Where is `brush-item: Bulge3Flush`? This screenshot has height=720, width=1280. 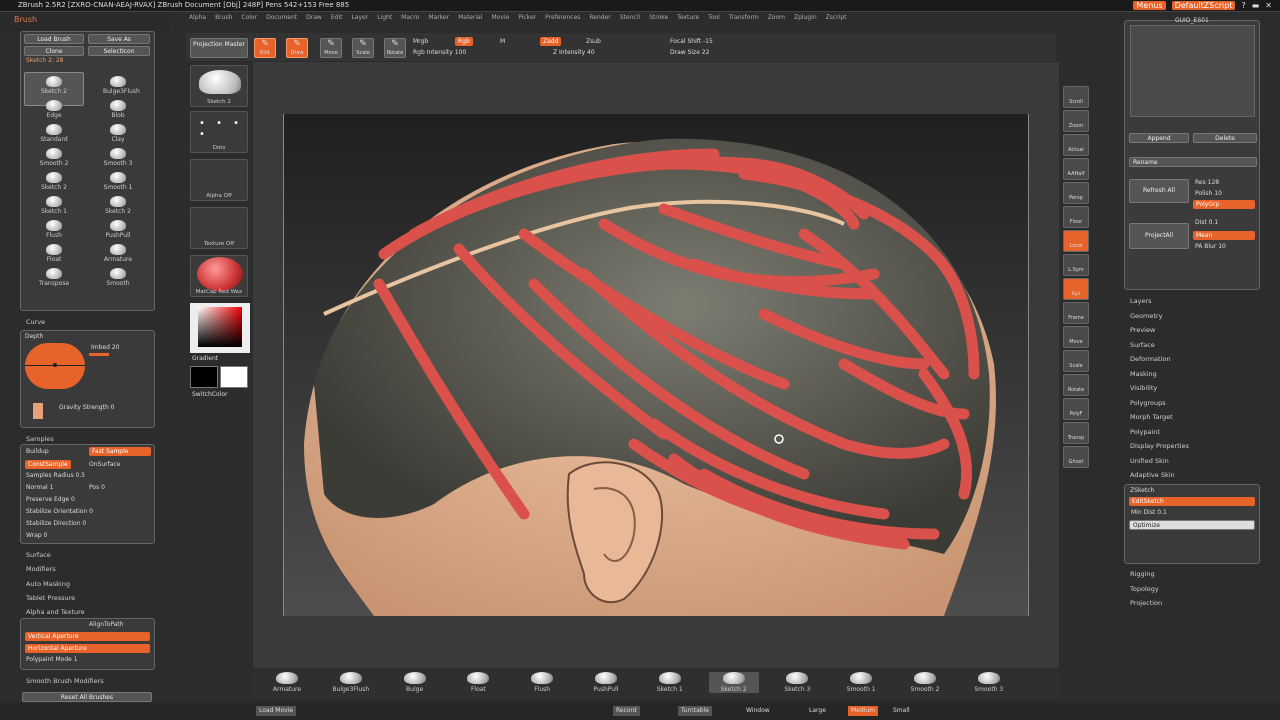
brush-item: Bulge3Flush is located at coordinates (121, 85).